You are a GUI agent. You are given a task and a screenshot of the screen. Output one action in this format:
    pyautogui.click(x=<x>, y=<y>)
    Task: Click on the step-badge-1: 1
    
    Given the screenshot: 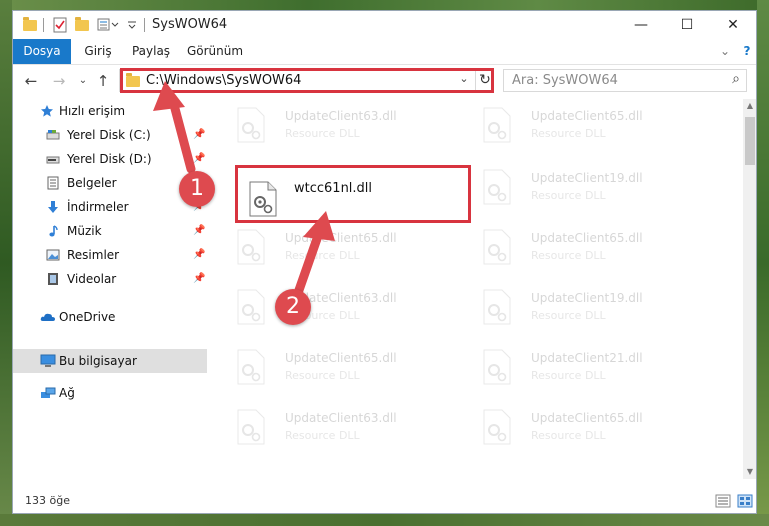 What is the action you would take?
    pyautogui.click(x=197, y=189)
    